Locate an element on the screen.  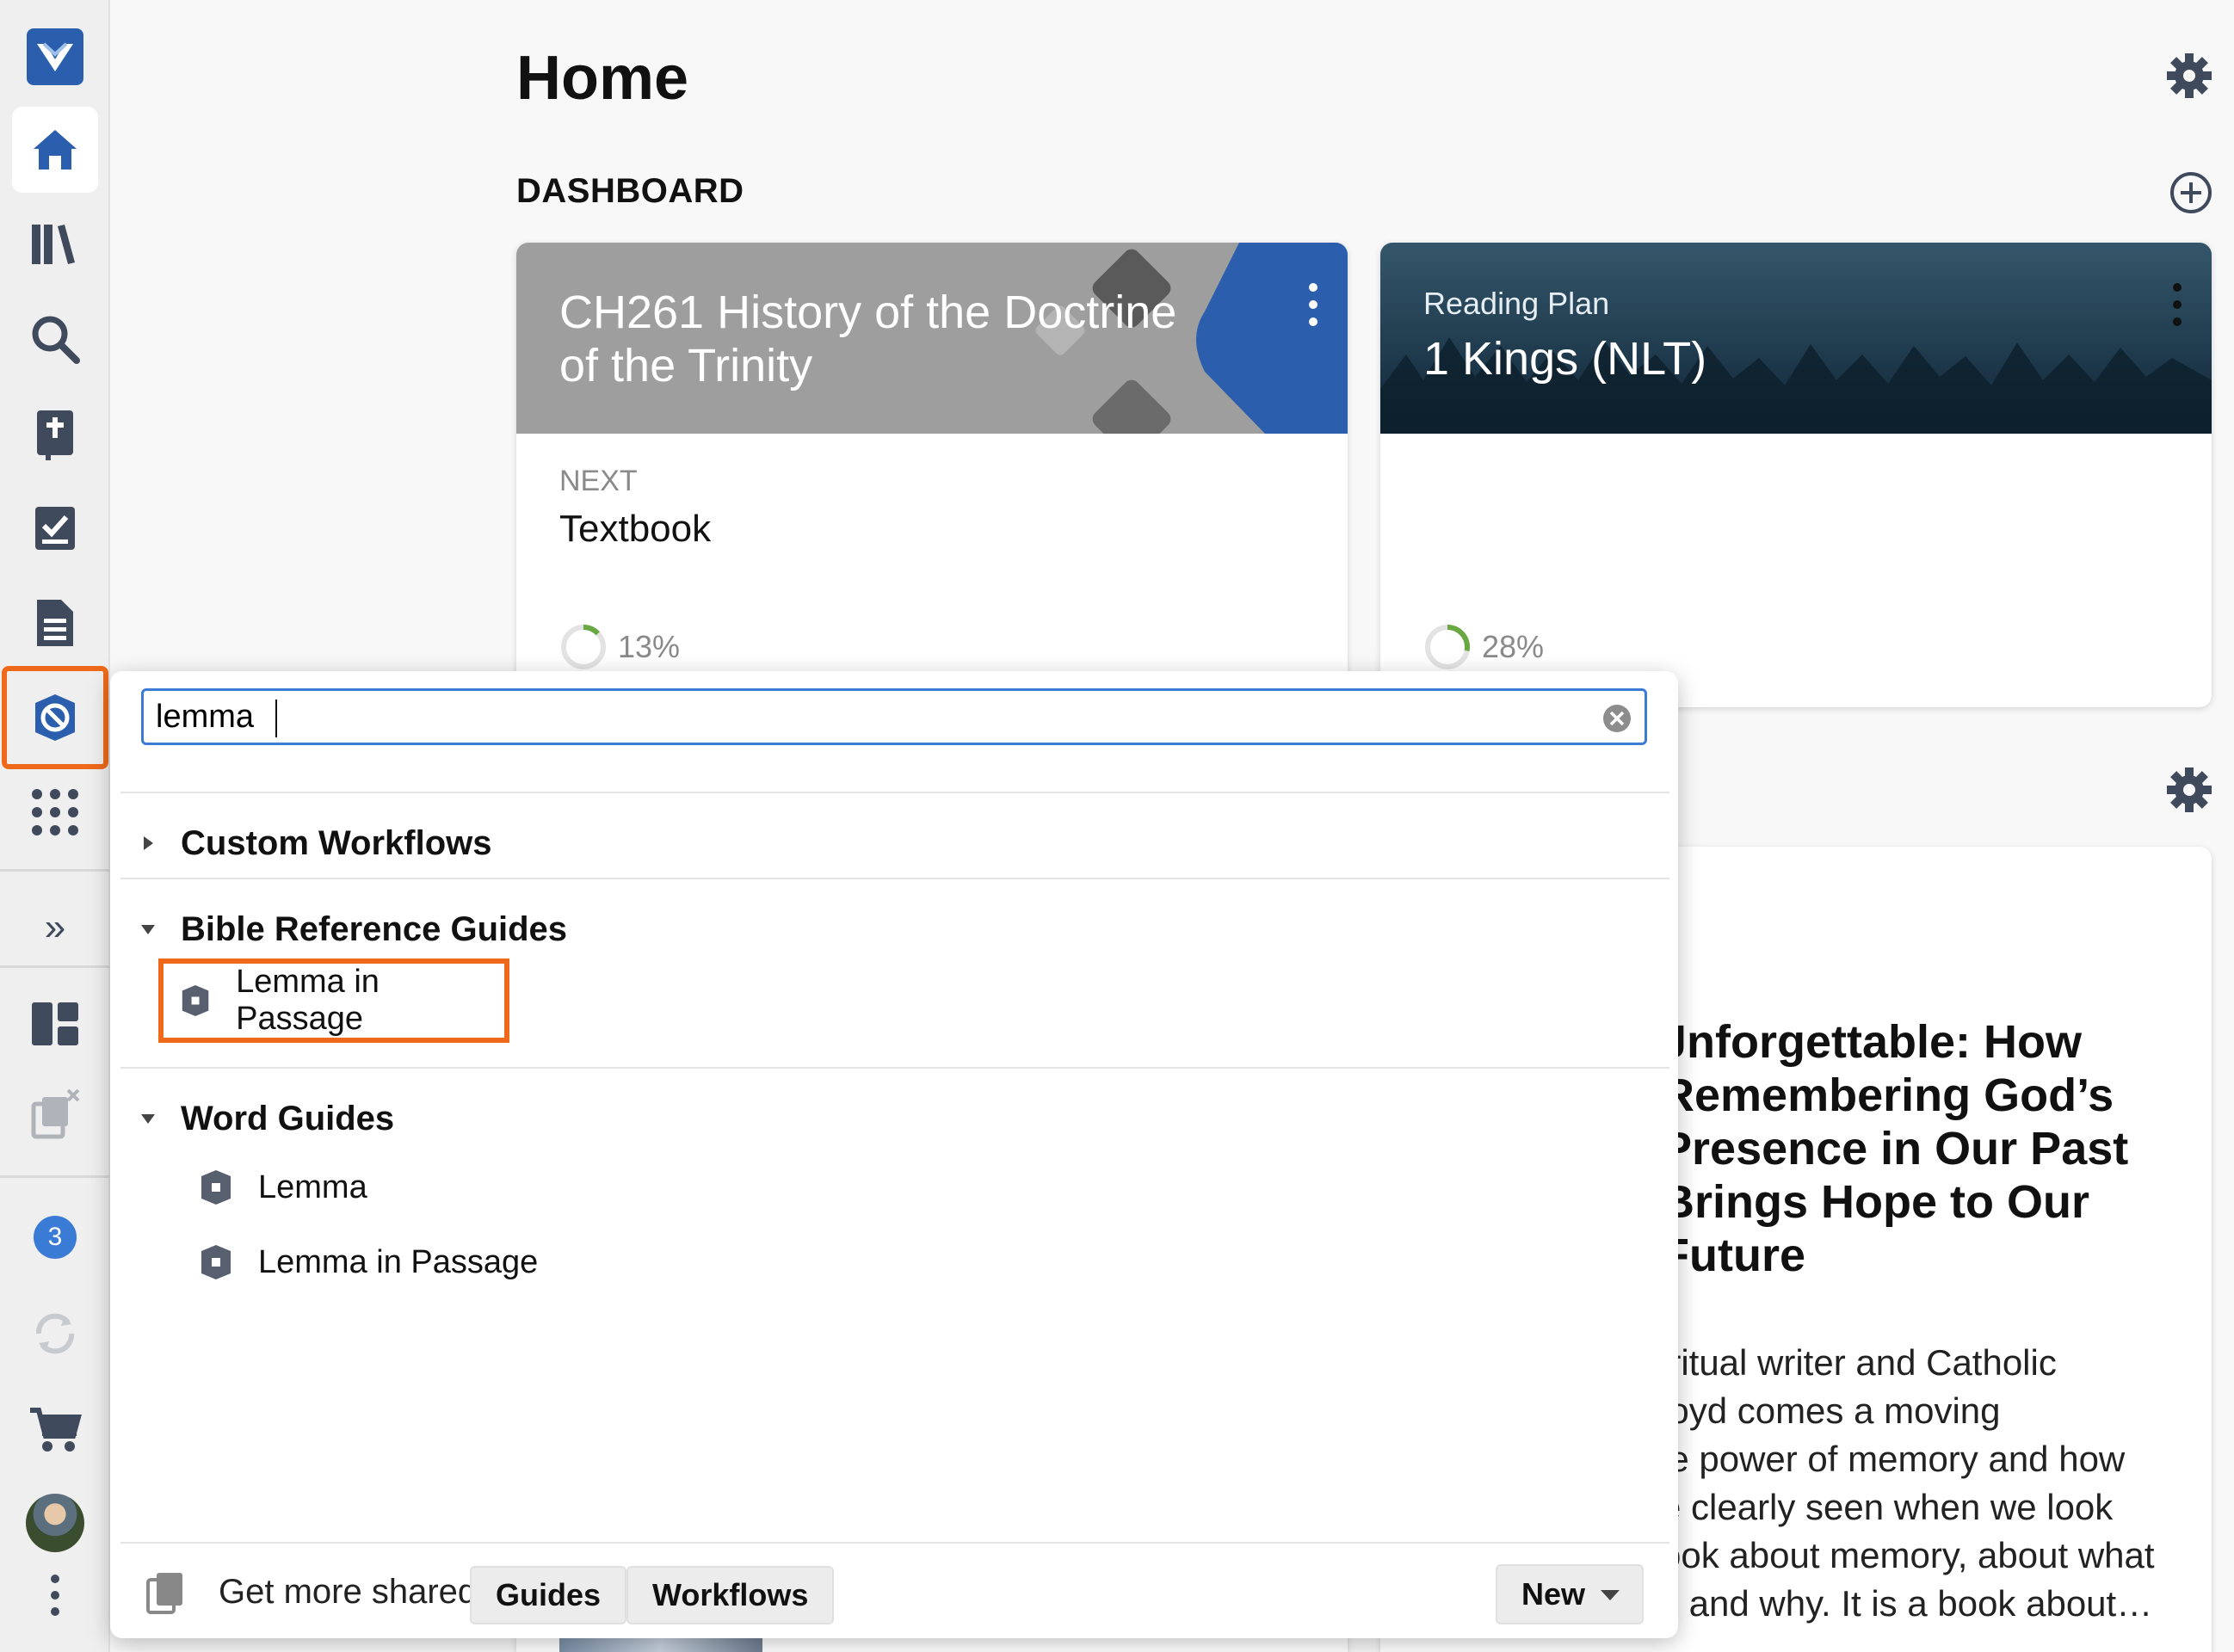
reading-plan-menu-icon is located at coordinates (2177, 304).